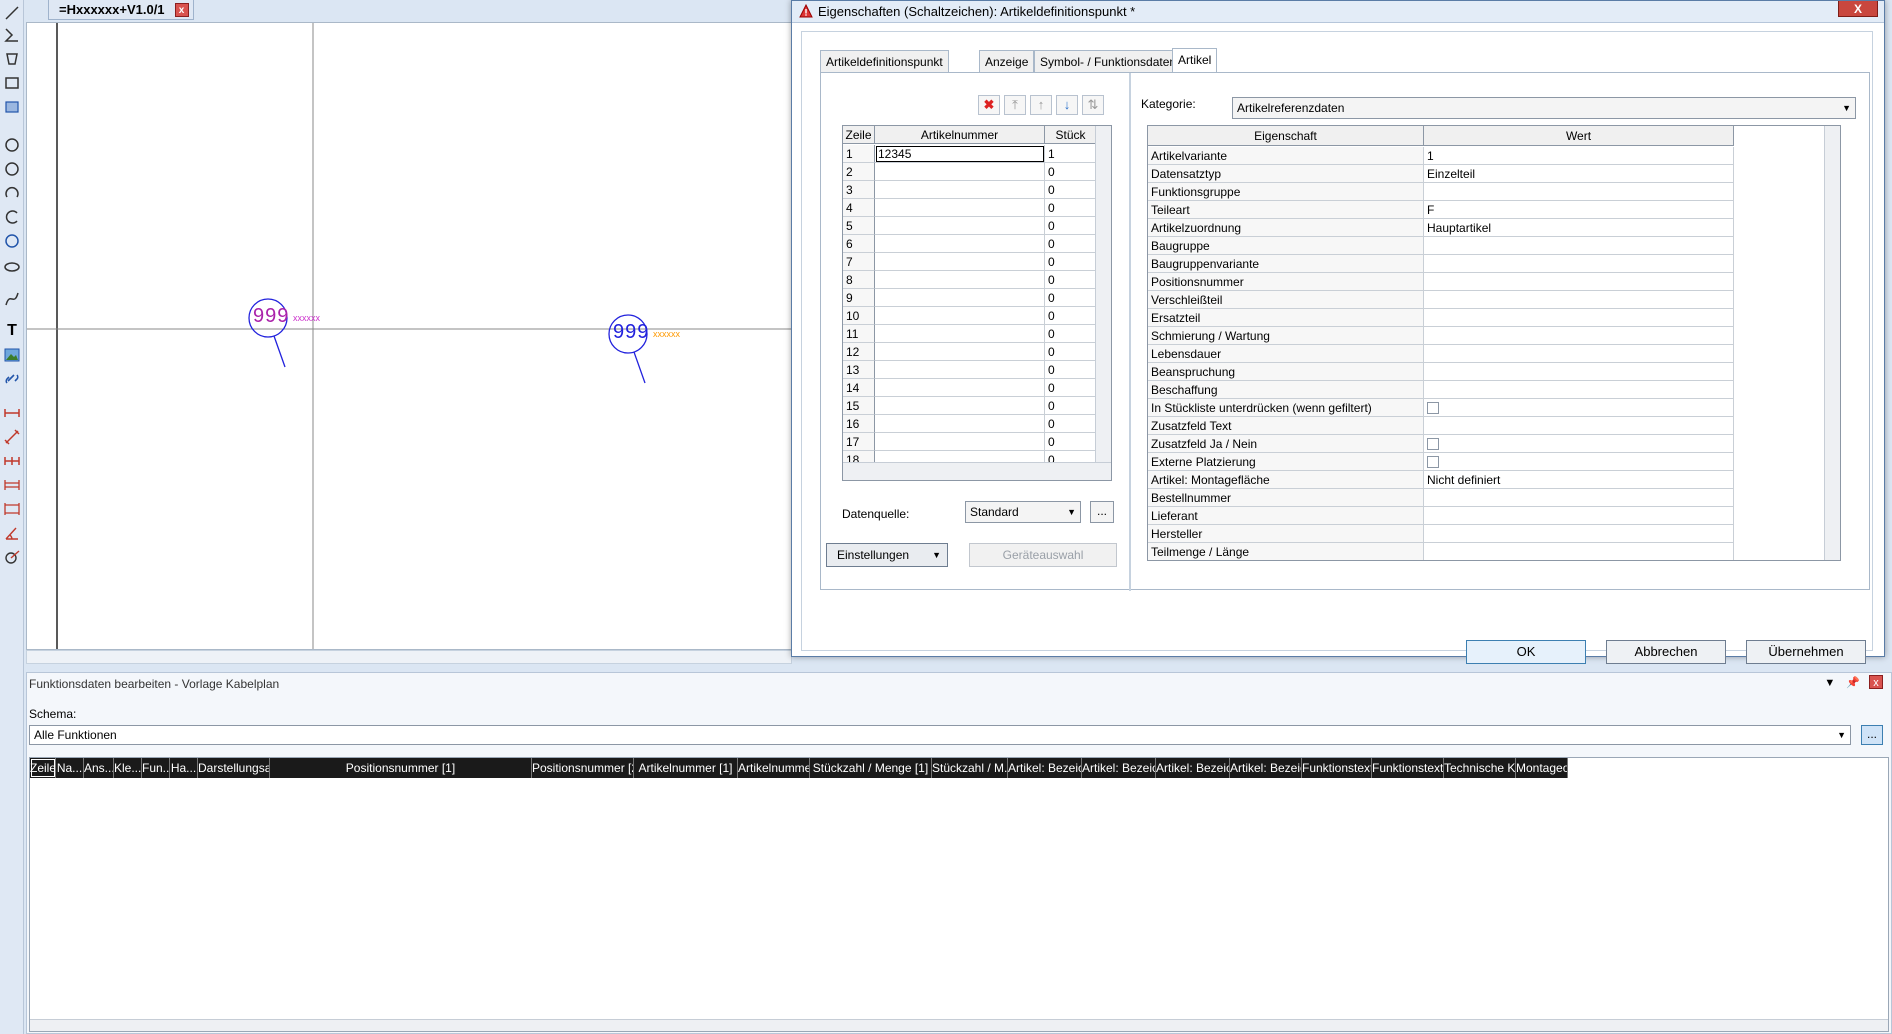 The image size is (1892, 1034). Describe the element at coordinates (1130, 332) in the screenshot. I see `panel-splitter` at that location.